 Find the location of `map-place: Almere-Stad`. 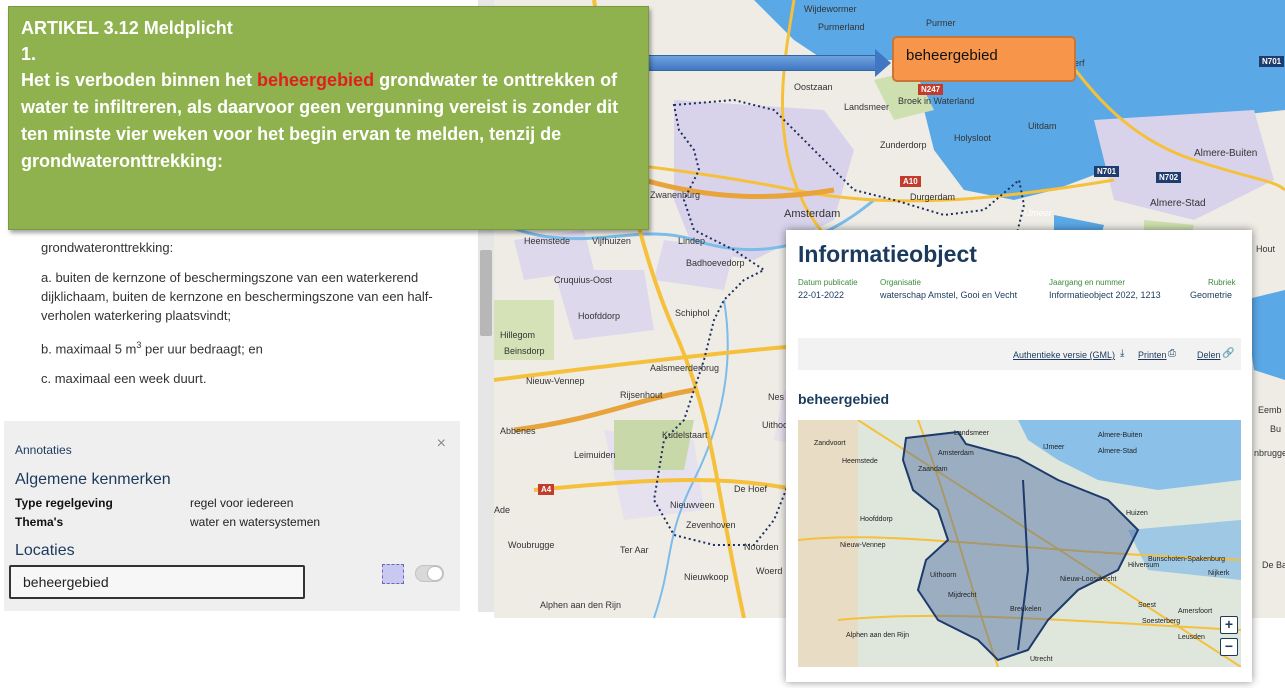

map-place: Almere-Stad is located at coordinates (1178, 203).